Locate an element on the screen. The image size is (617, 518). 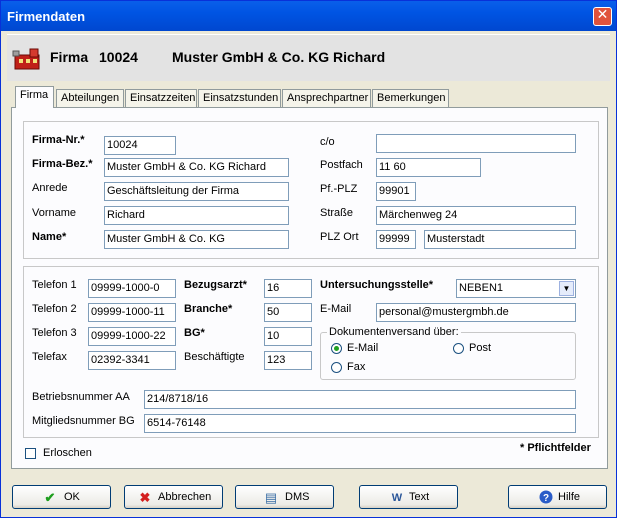
tab-label: Firma is located at coordinates (34, 95).